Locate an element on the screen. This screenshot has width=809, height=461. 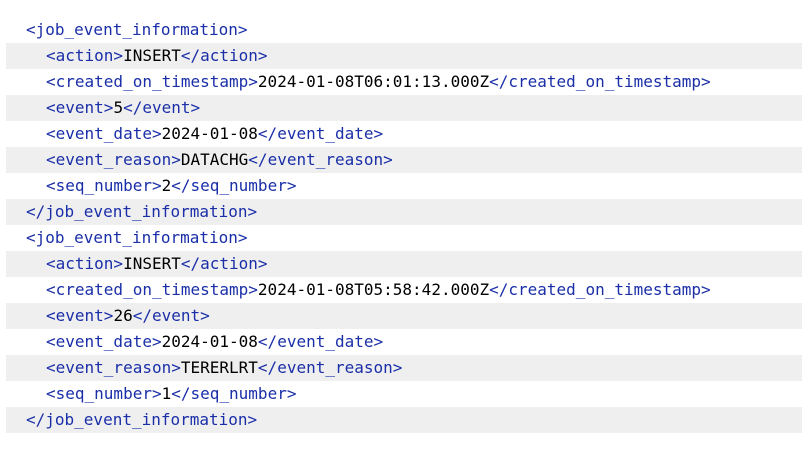
xml-line-event-reason: <event_reason>TERERLRT</event_reason> is located at coordinates (404, 368).